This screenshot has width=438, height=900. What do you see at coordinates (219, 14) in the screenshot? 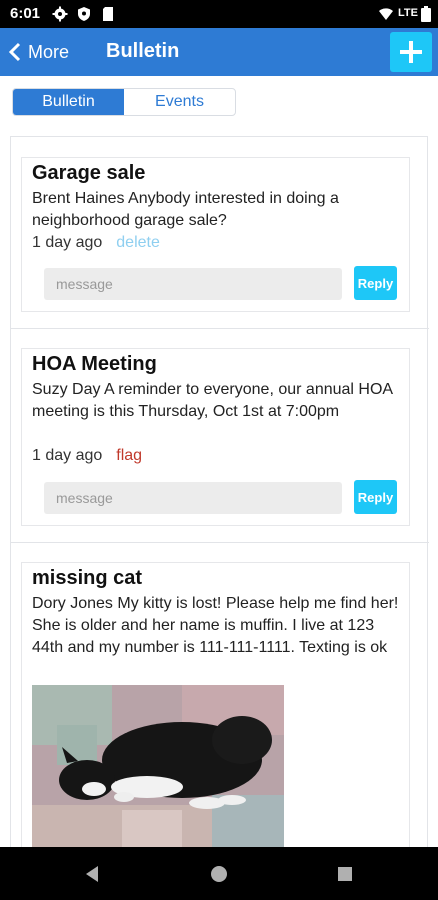
I see `status-bar: 6:01 LTE` at bounding box center [219, 14].